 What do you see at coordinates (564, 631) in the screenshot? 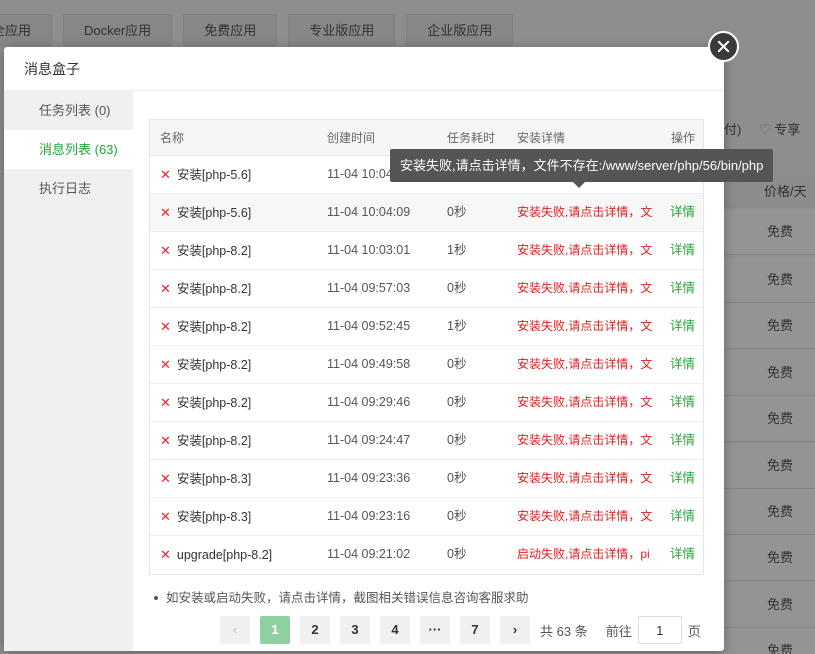
I see `total-count: 共 63 条` at bounding box center [564, 631].